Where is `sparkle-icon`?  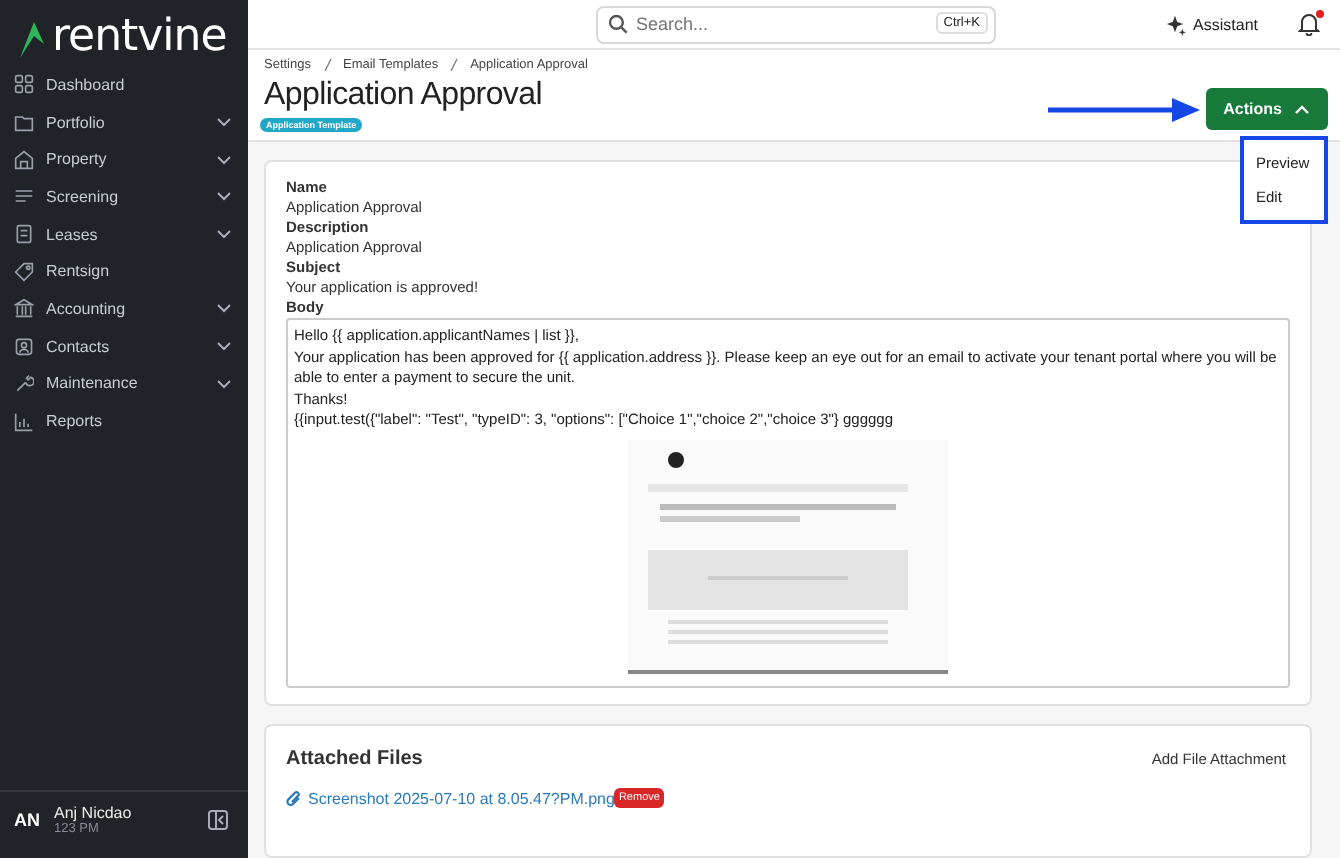
sparkle-icon is located at coordinates (1174, 24).